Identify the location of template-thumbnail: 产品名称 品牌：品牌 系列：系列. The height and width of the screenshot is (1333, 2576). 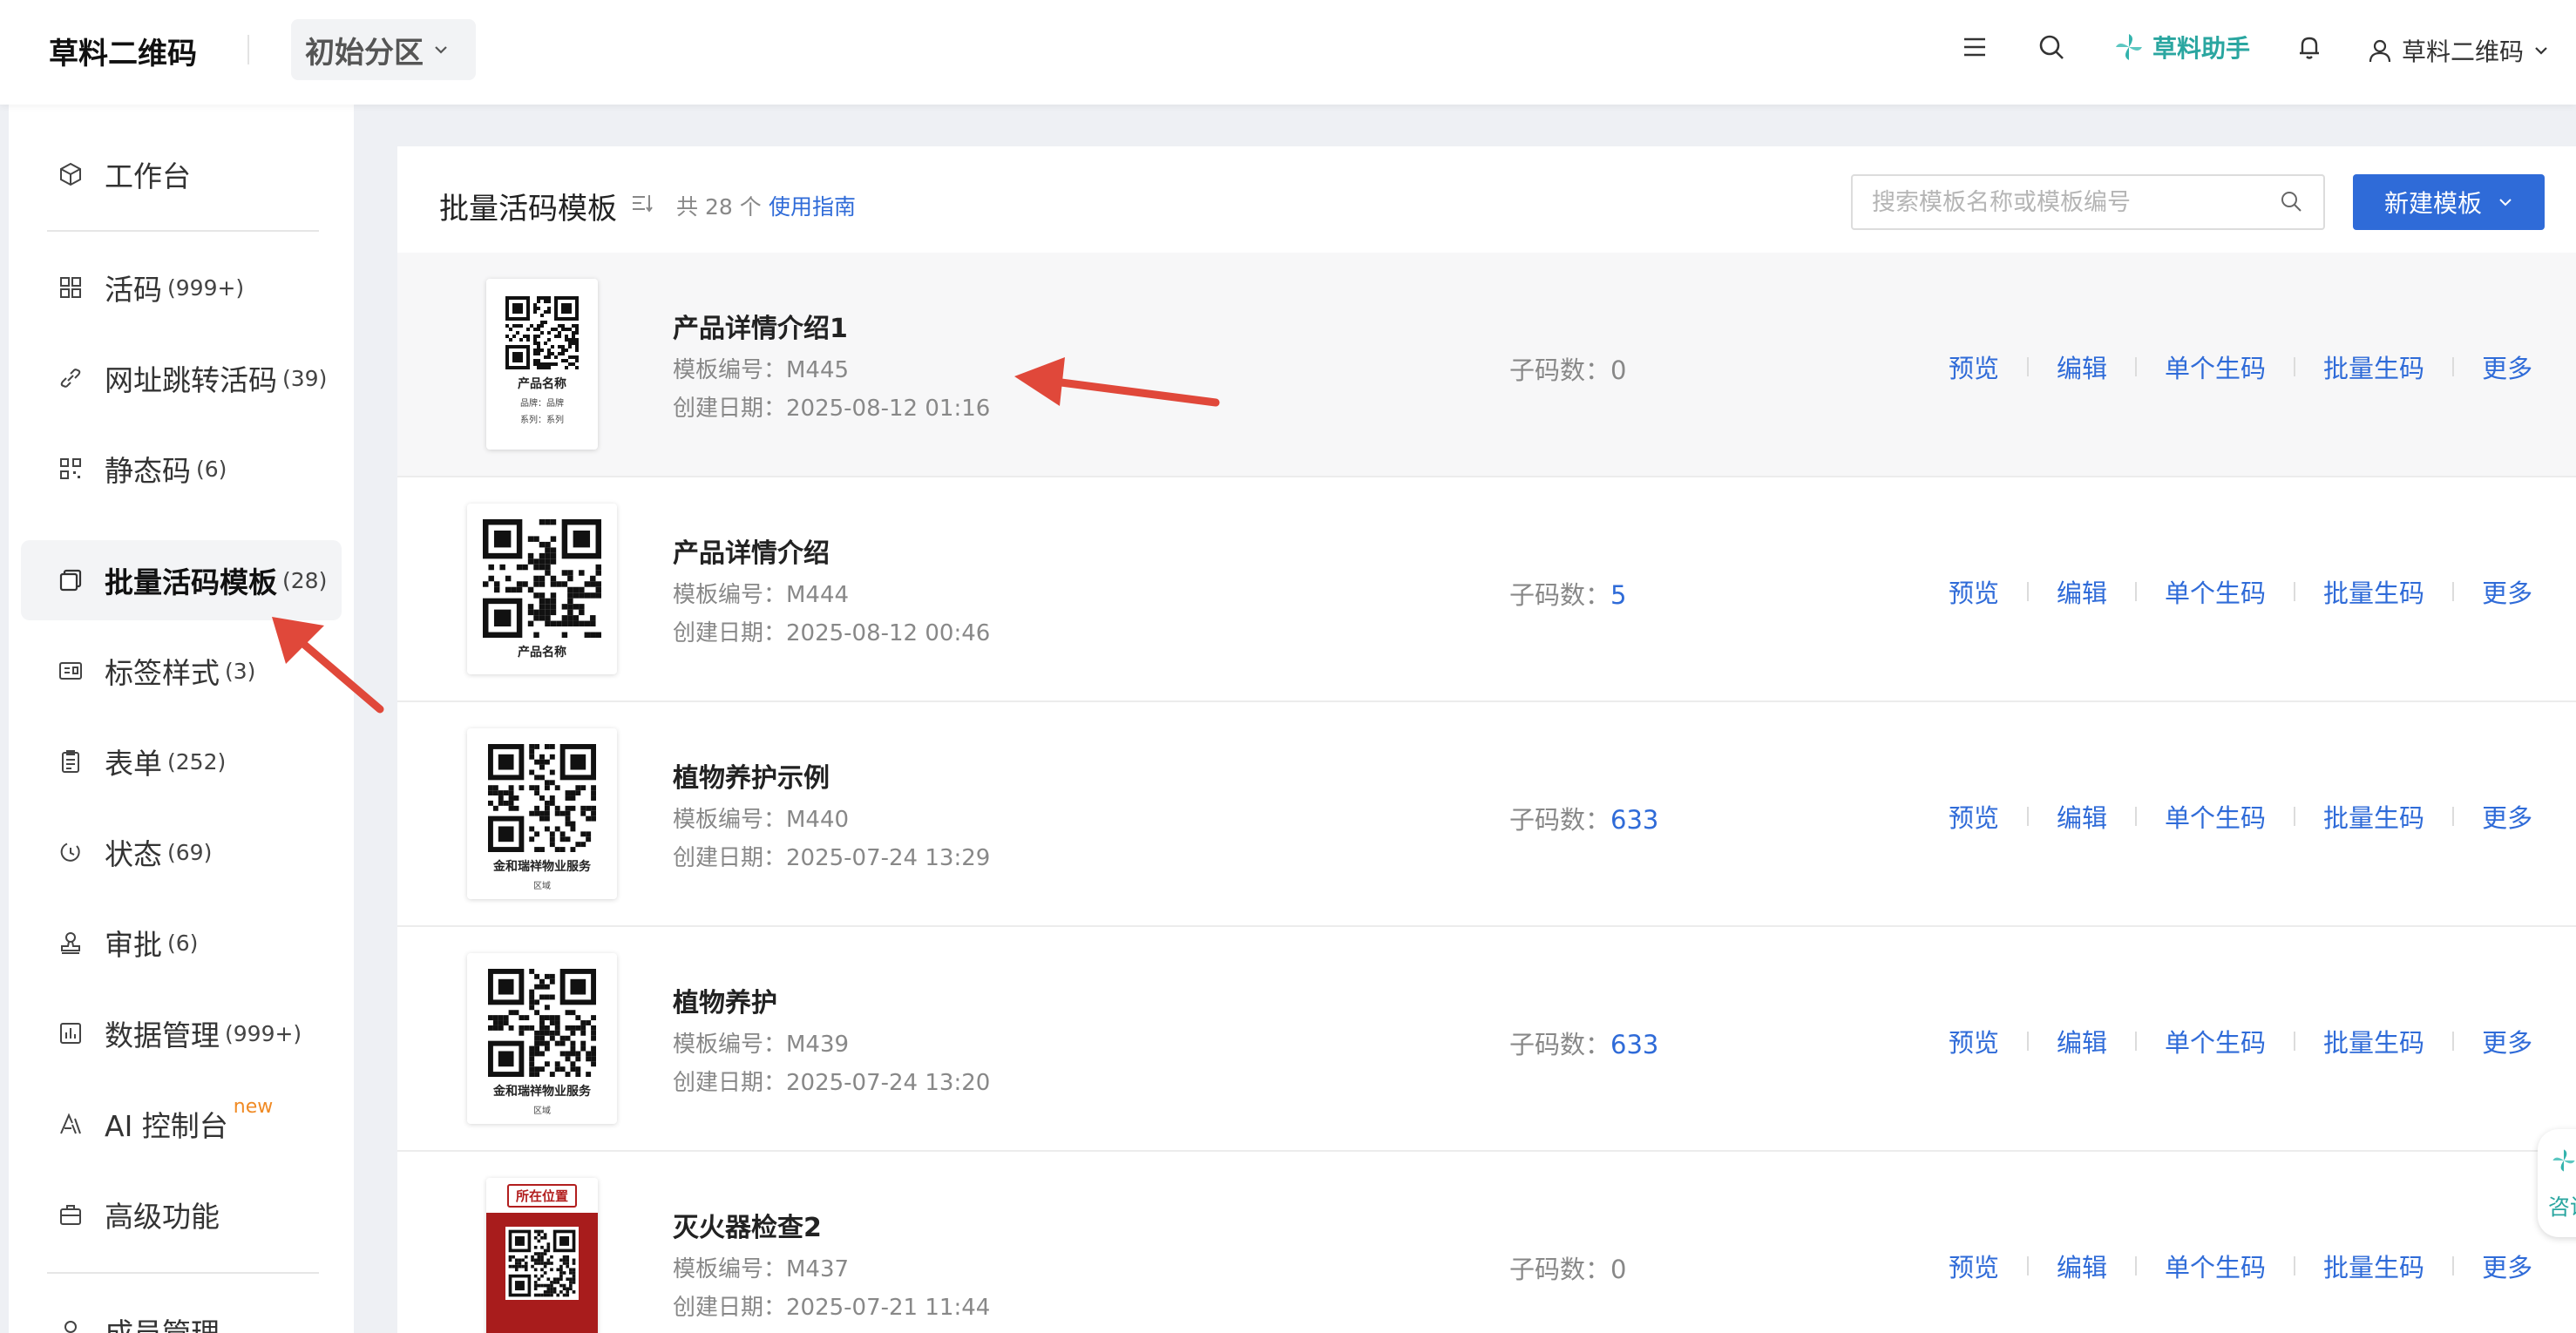
(542, 364).